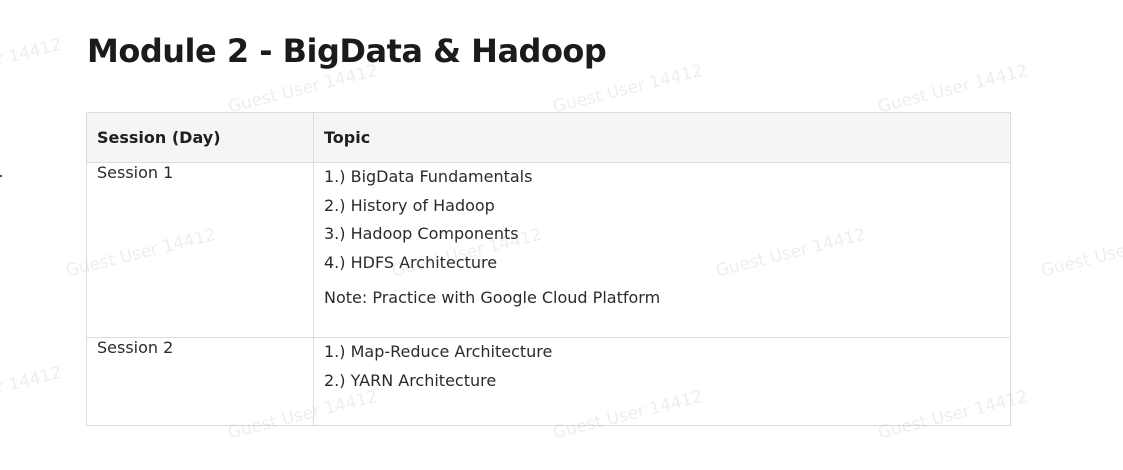 This screenshot has height=470, width=1123. I want to click on page-title: Module 2 - BigData & Hadoop, so click(347, 51).